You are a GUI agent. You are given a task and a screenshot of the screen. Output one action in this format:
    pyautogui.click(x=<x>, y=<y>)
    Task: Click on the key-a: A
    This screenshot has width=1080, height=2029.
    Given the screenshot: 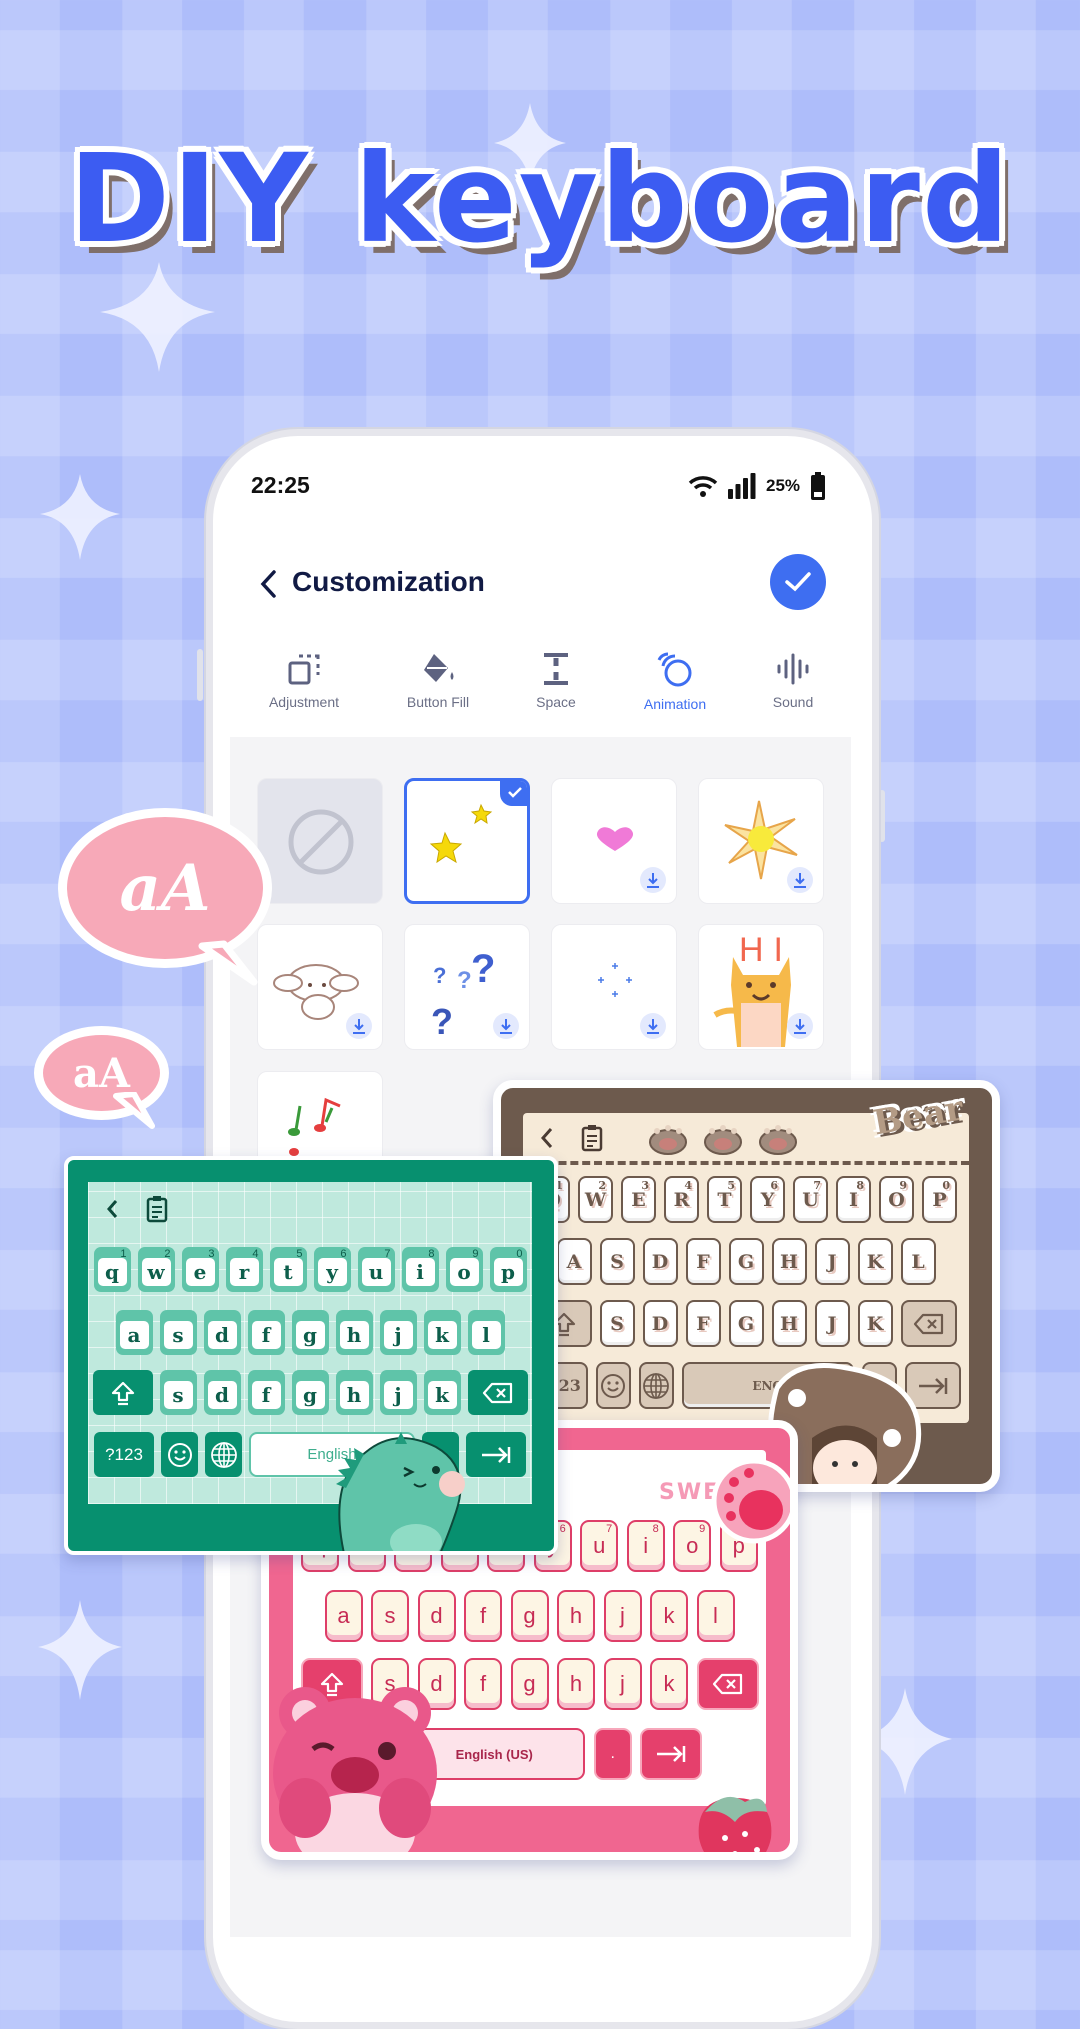 What is the action you would take?
    pyautogui.click(x=574, y=1261)
    